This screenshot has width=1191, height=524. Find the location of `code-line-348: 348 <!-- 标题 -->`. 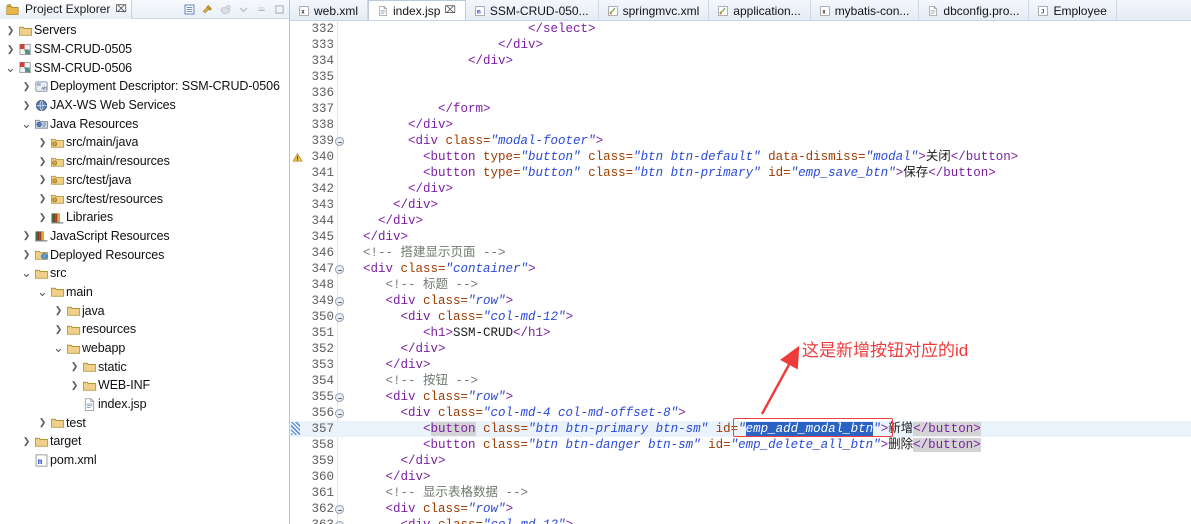

code-line-348: 348 <!-- 标题 --> is located at coordinates (740, 285).